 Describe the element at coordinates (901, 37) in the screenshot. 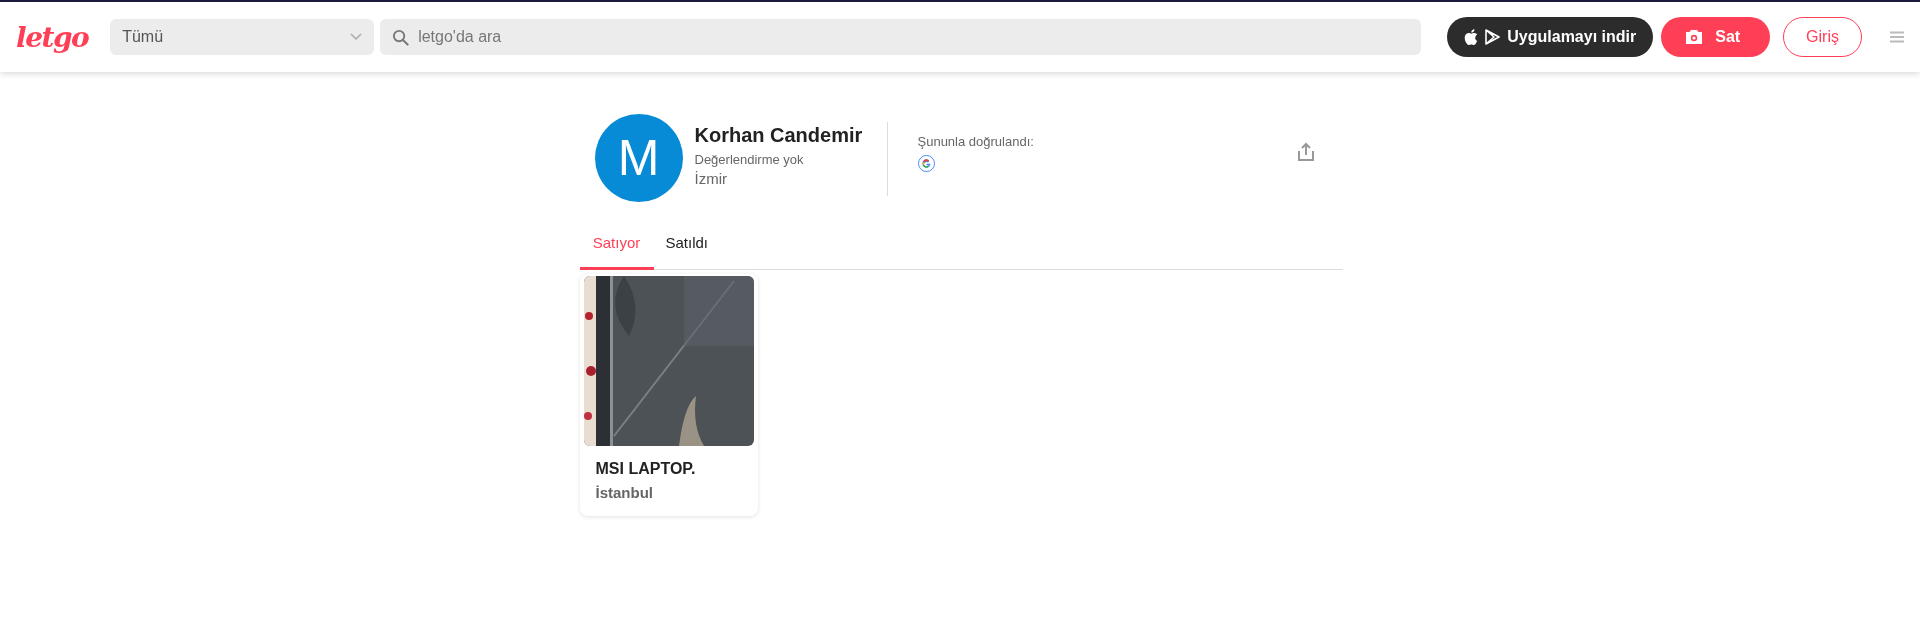

I see `search-field: letgo'da ara` at that location.